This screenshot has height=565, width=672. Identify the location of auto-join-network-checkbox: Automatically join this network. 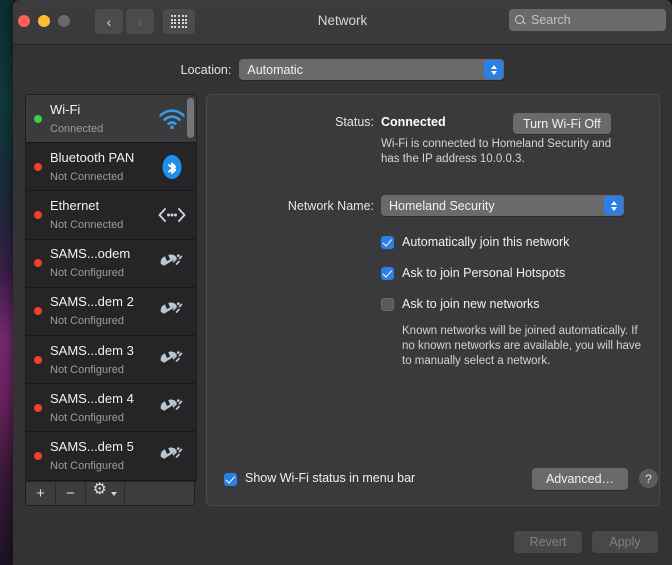
(516, 242).